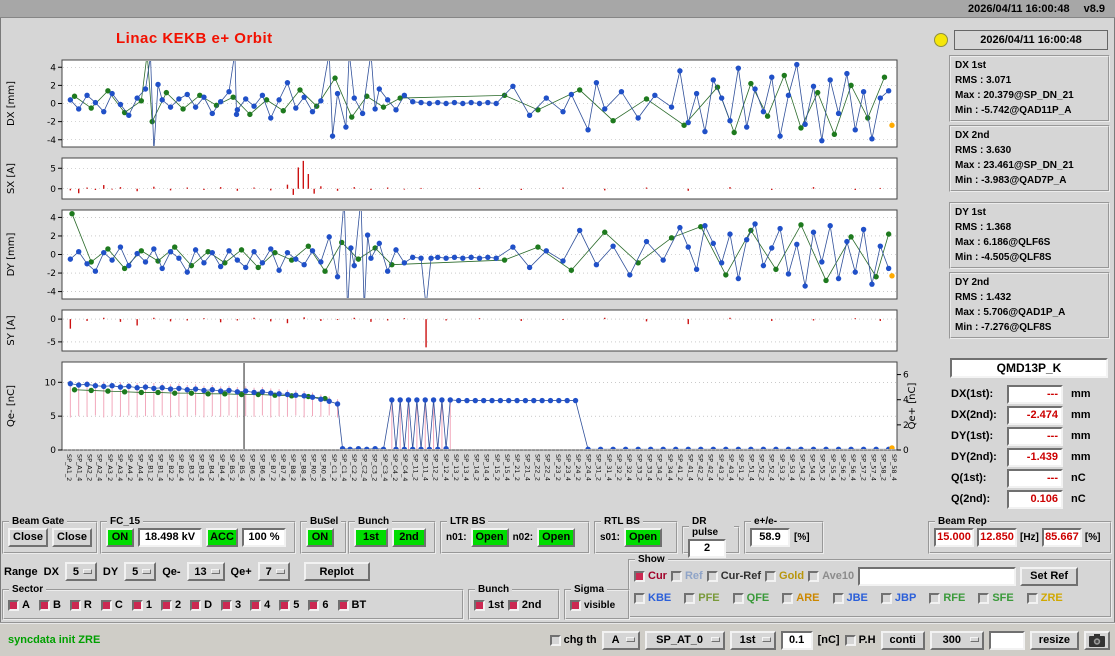 This screenshot has height=656, width=1115. I want to click on show-jbe-checkbox: JBE, so click(850, 598).